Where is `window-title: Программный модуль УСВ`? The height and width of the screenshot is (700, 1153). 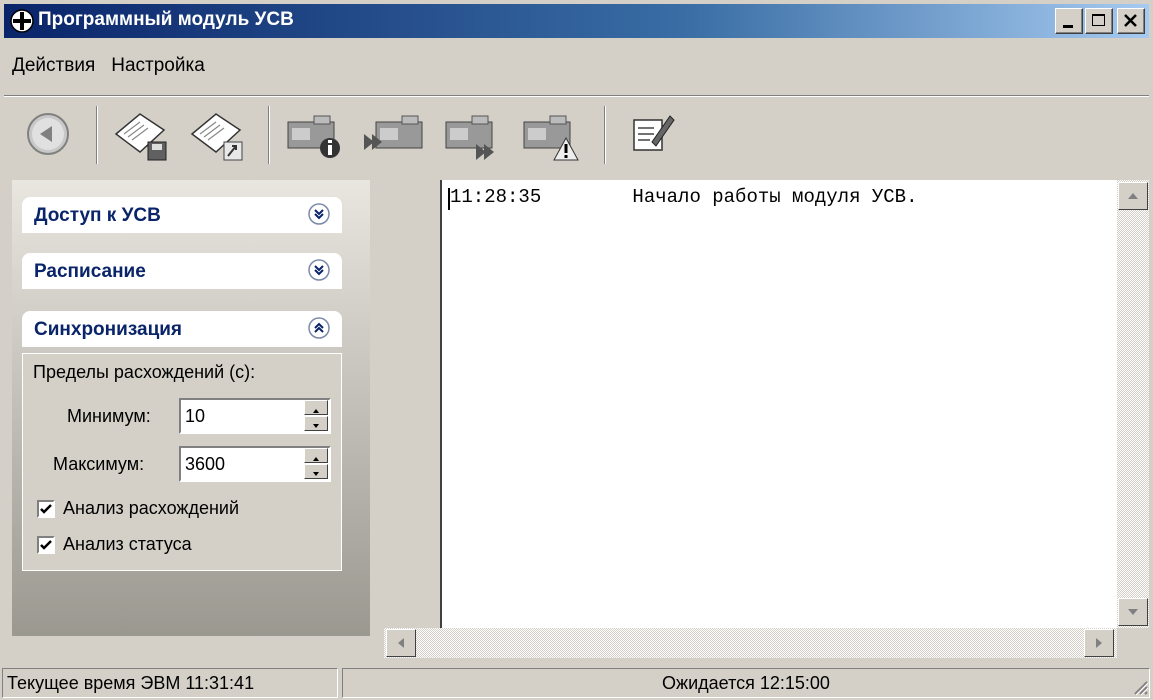
window-title: Программный модуль УСВ is located at coordinates (166, 19).